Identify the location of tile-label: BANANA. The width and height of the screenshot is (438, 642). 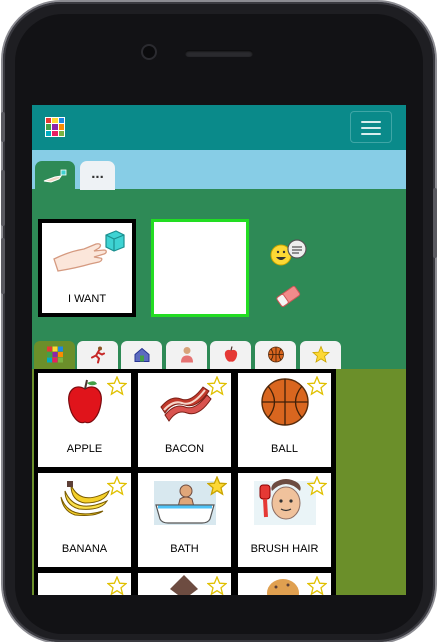
(84, 549).